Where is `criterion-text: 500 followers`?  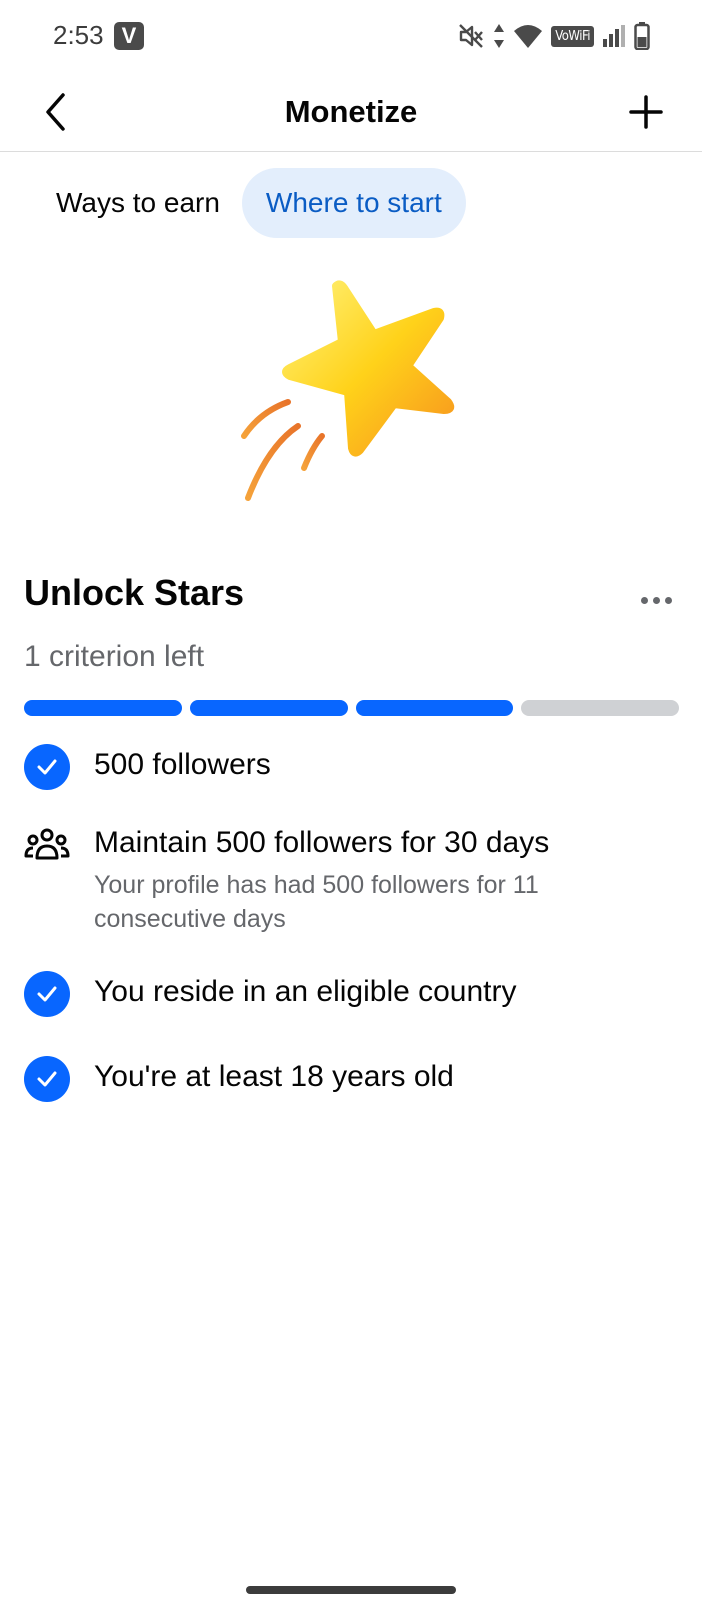
criterion-text: 500 followers is located at coordinates (182, 764).